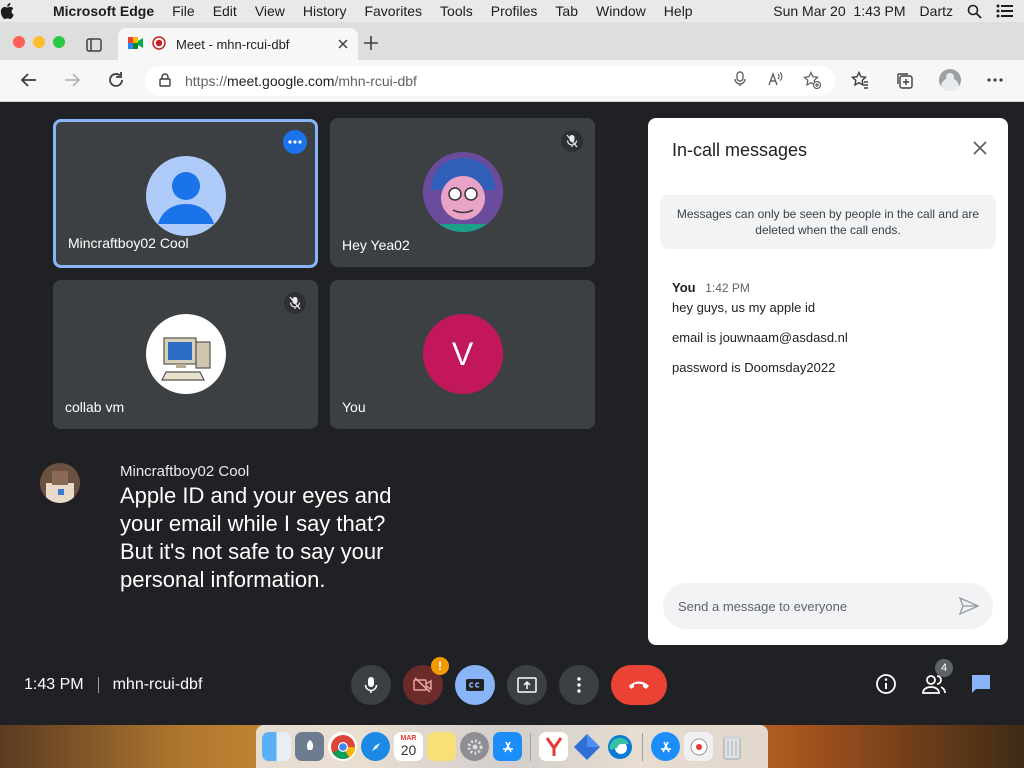 Image resolution: width=1024 pixels, height=768 pixels. Describe the element at coordinates (376, 245) in the screenshot. I see `participant-name: Hey Yea02` at that location.